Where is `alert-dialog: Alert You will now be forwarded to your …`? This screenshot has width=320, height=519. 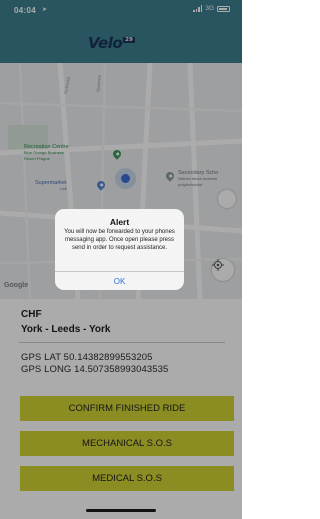
alert-dialog: Alert You will now be forwarded to your … is located at coordinates (119, 249).